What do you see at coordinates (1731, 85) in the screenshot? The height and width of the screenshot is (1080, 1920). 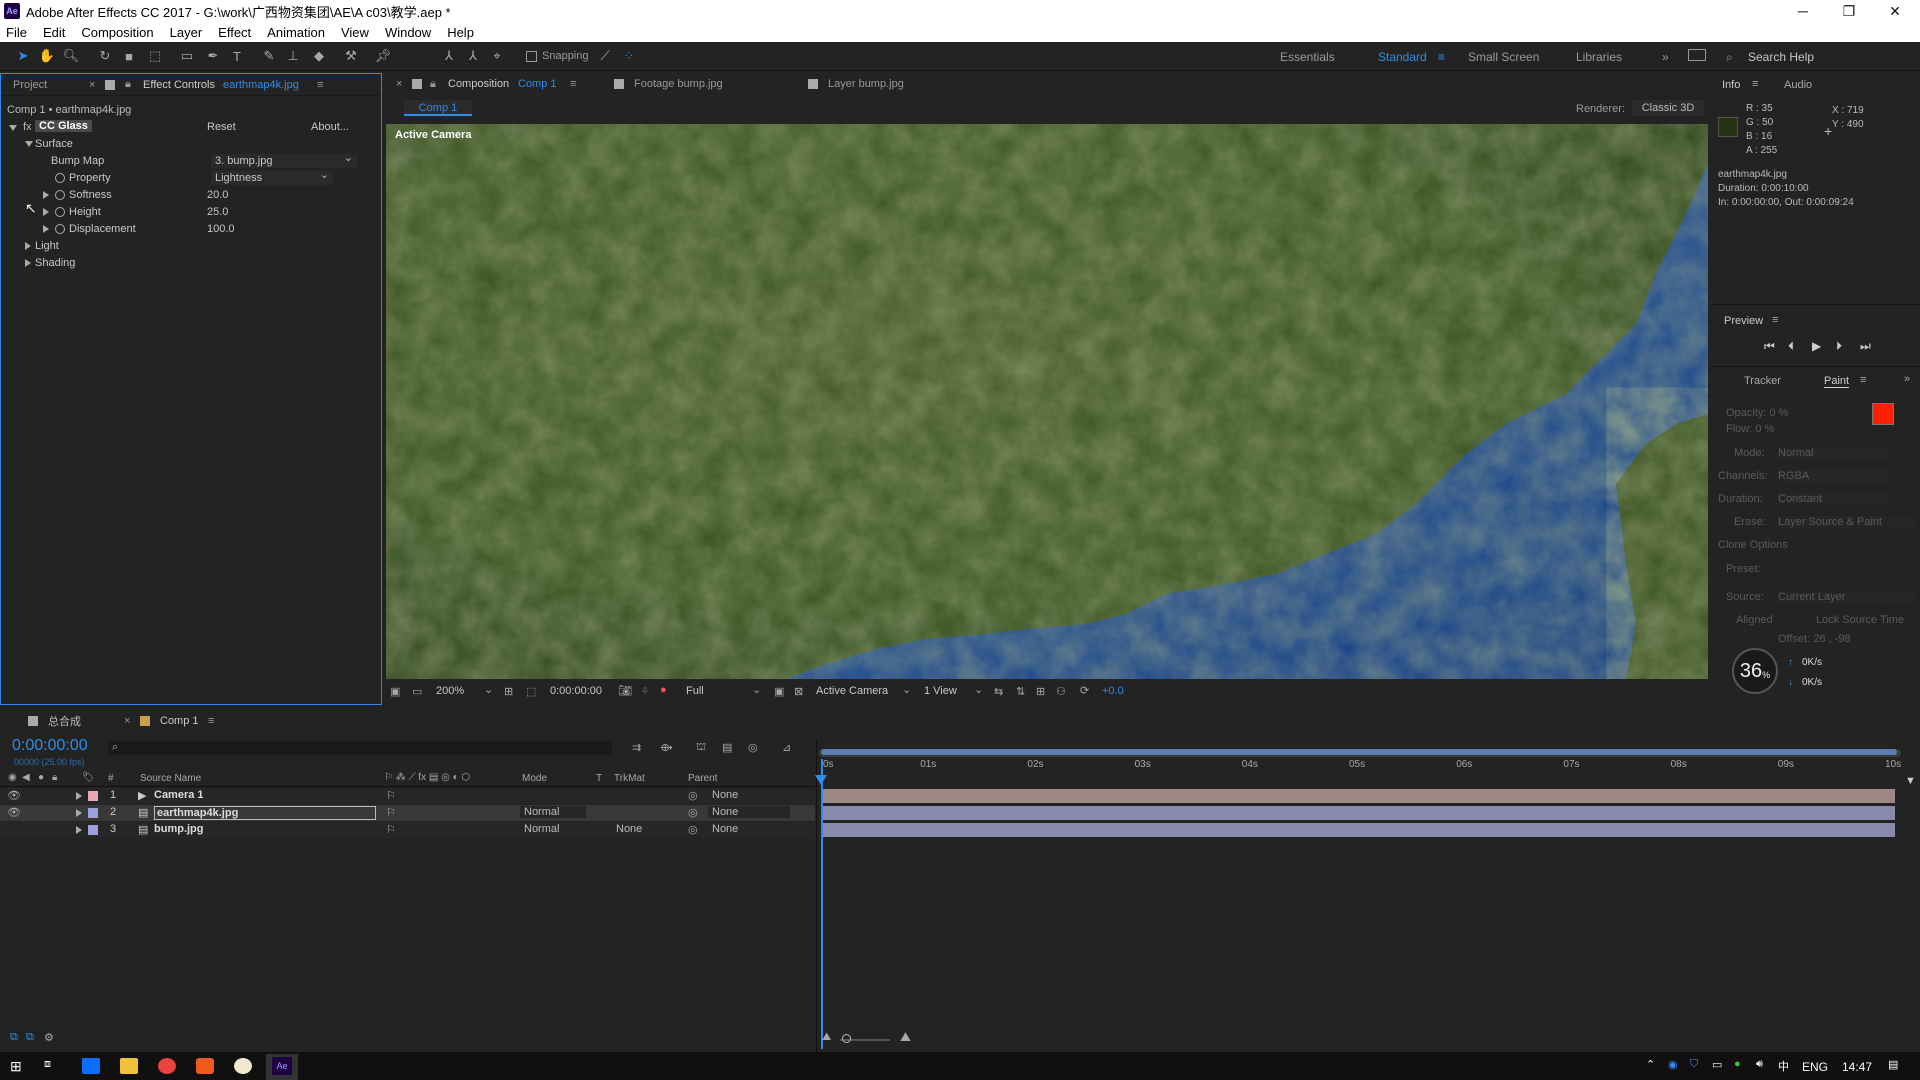 I see `tab-info: Info` at bounding box center [1731, 85].